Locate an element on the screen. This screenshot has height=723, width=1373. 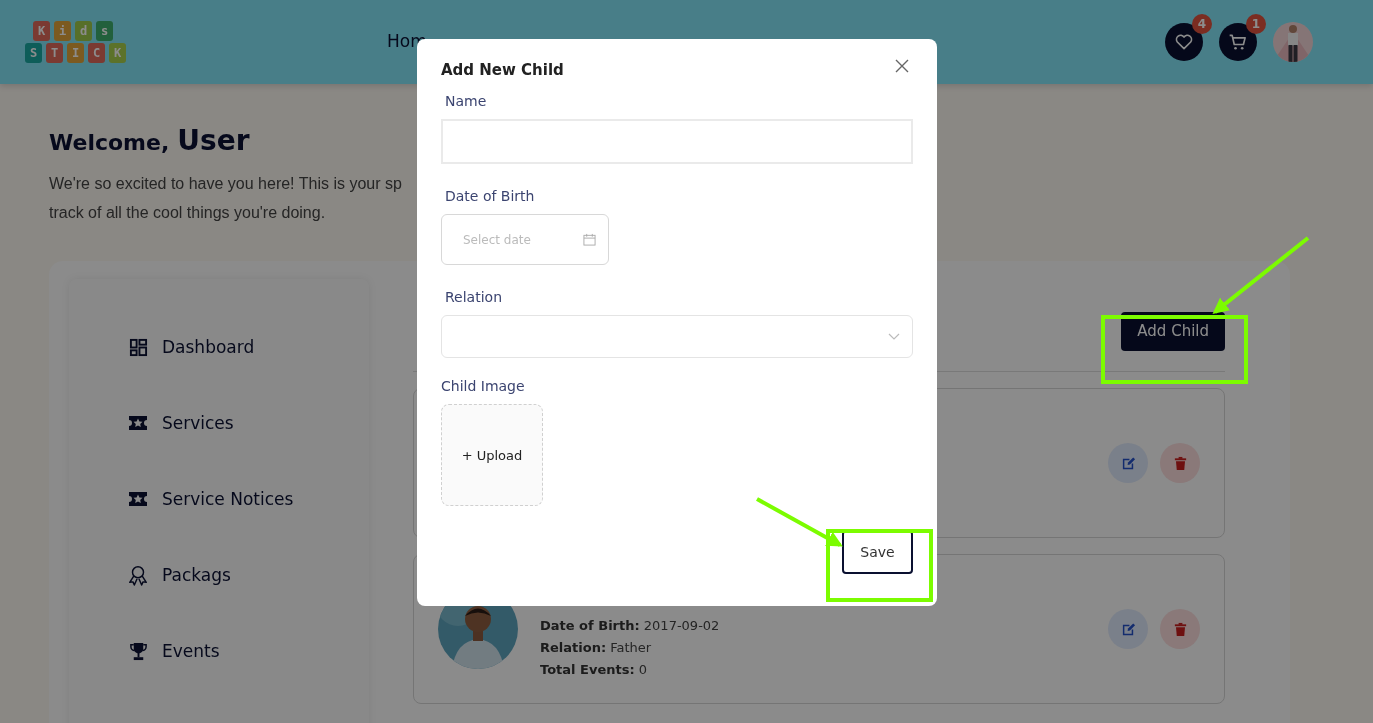
count-badge: 1 is located at coordinates (1256, 24).